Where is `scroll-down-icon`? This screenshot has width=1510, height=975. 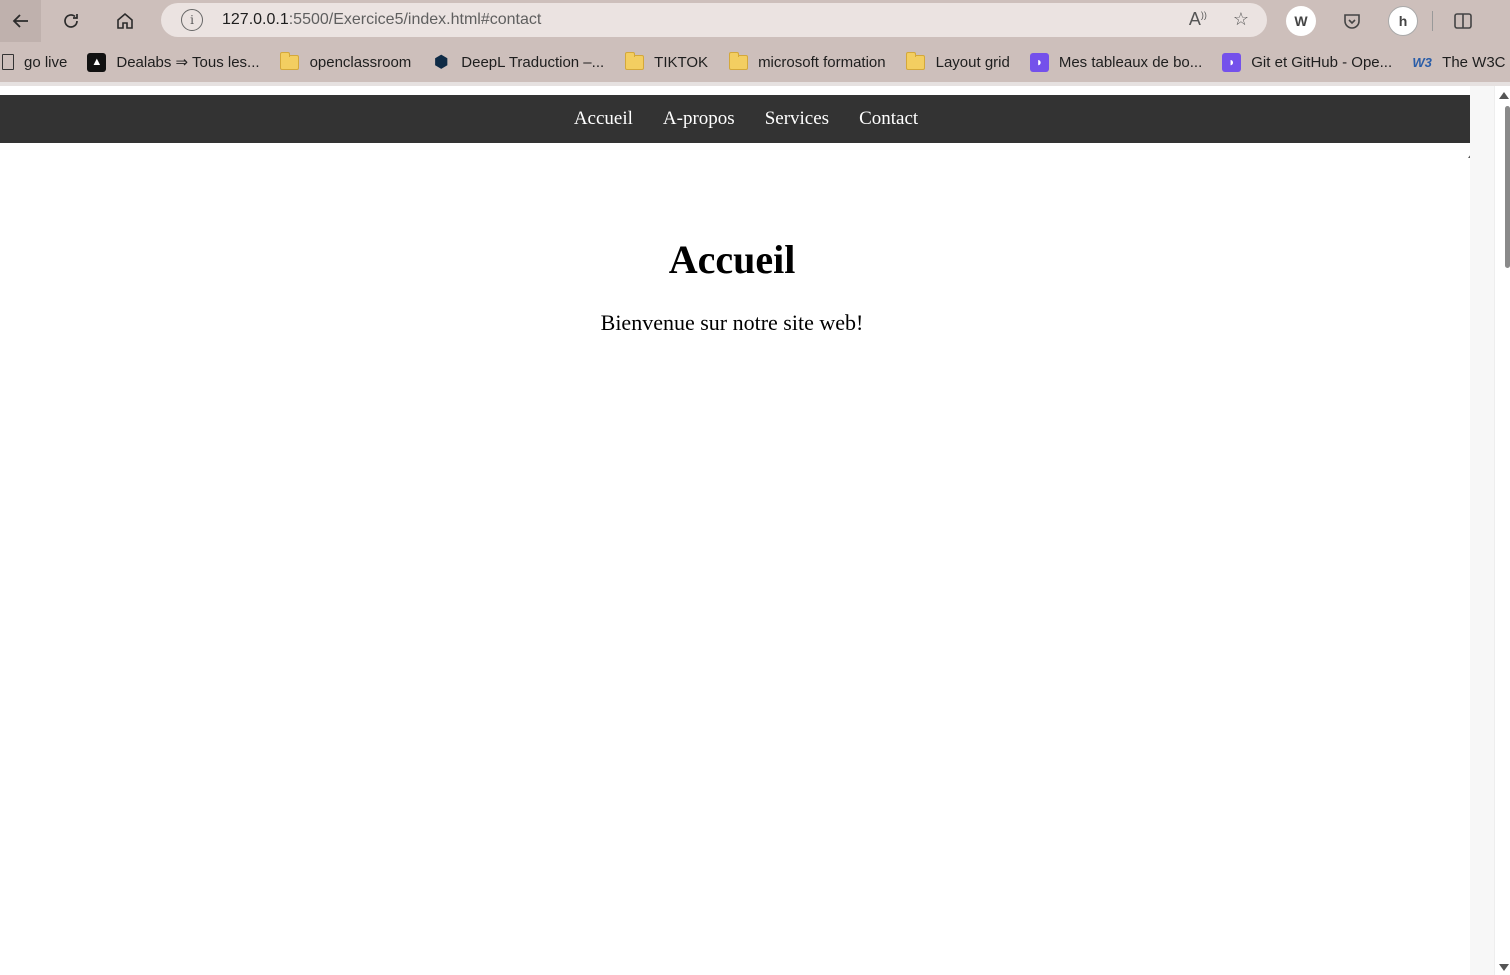 scroll-down-icon is located at coordinates (1504, 967).